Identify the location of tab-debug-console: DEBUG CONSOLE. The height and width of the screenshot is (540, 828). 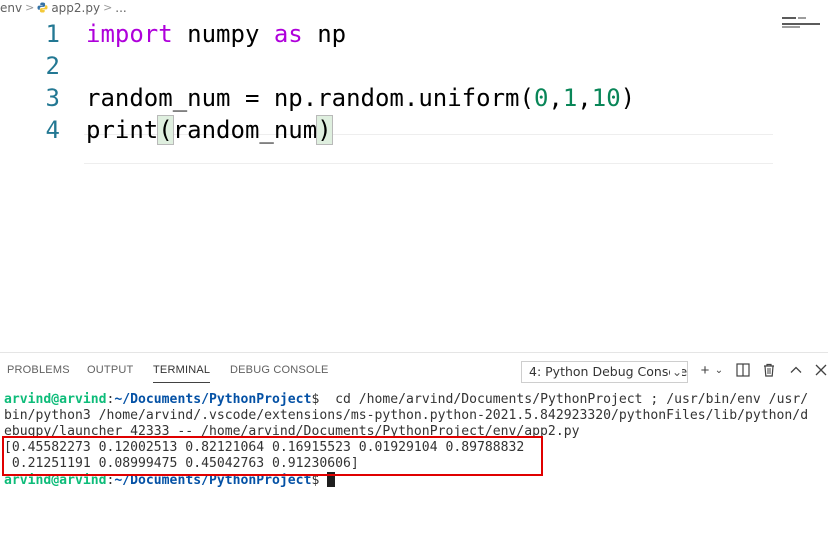
(279, 373).